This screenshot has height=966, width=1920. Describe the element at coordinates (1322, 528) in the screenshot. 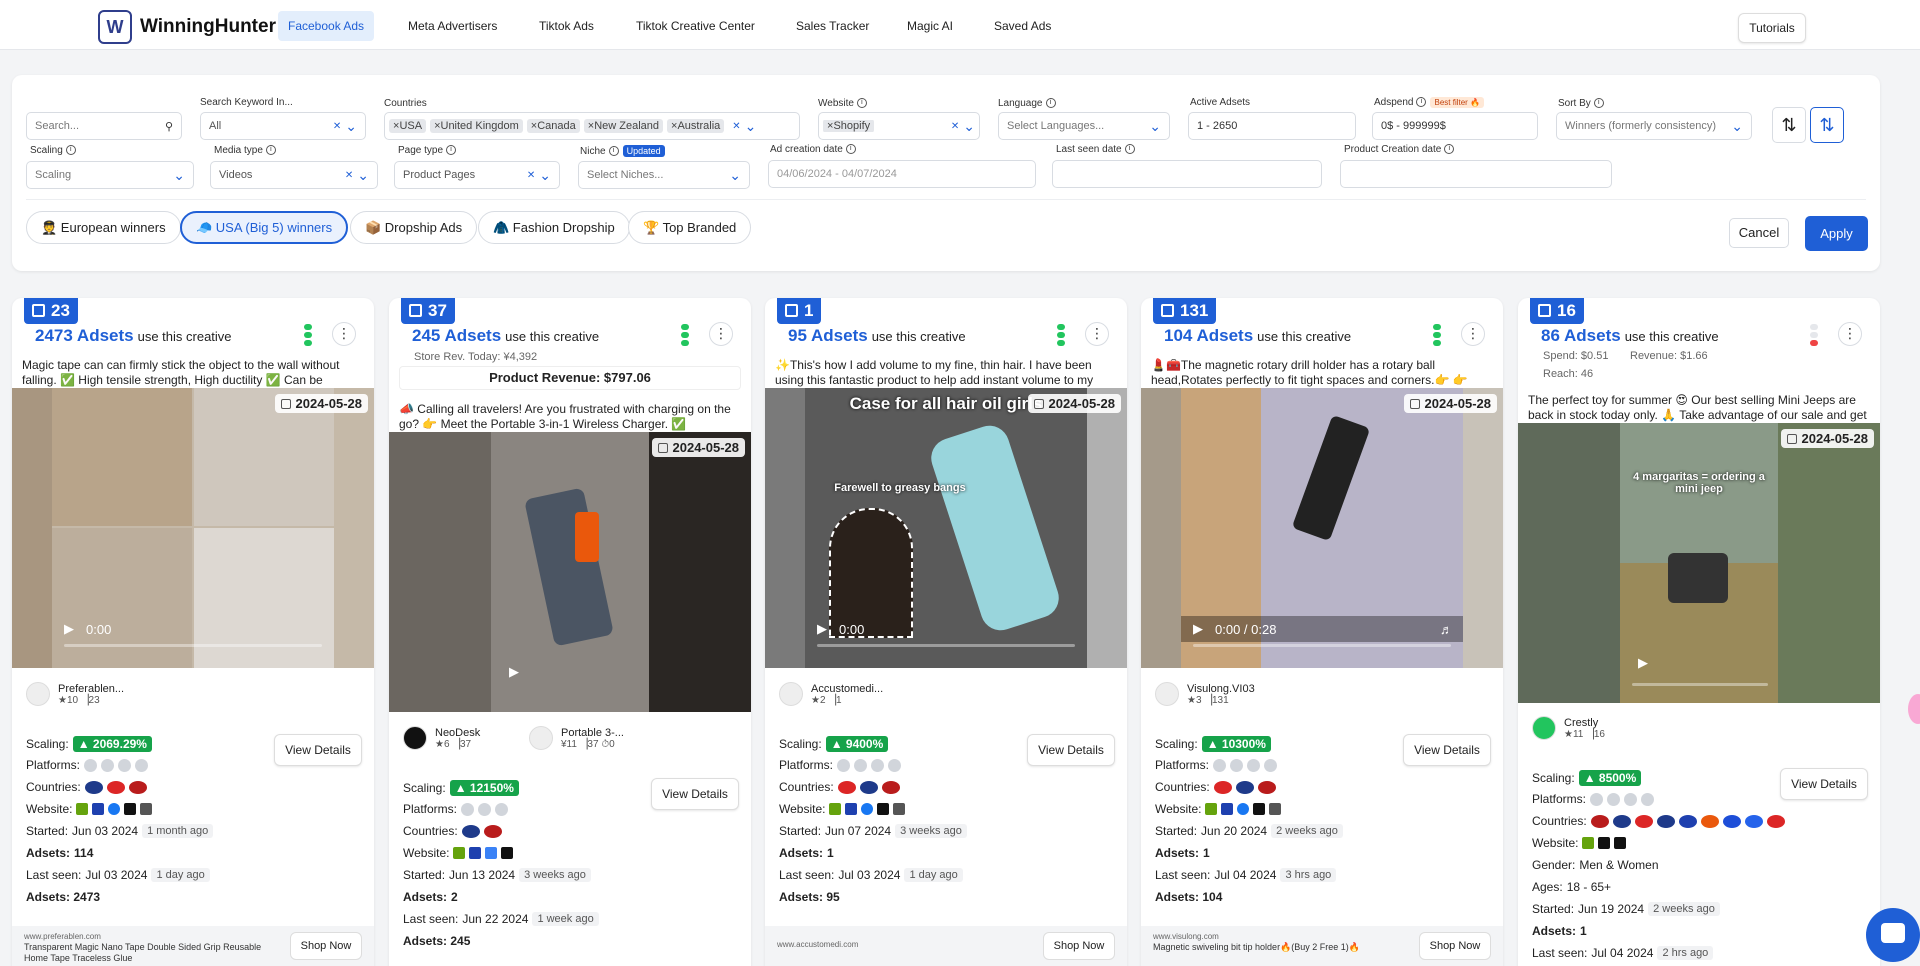

I see `ad-video: 2024-05-28 ▶ 0:00 / 0:28 ♬` at that location.